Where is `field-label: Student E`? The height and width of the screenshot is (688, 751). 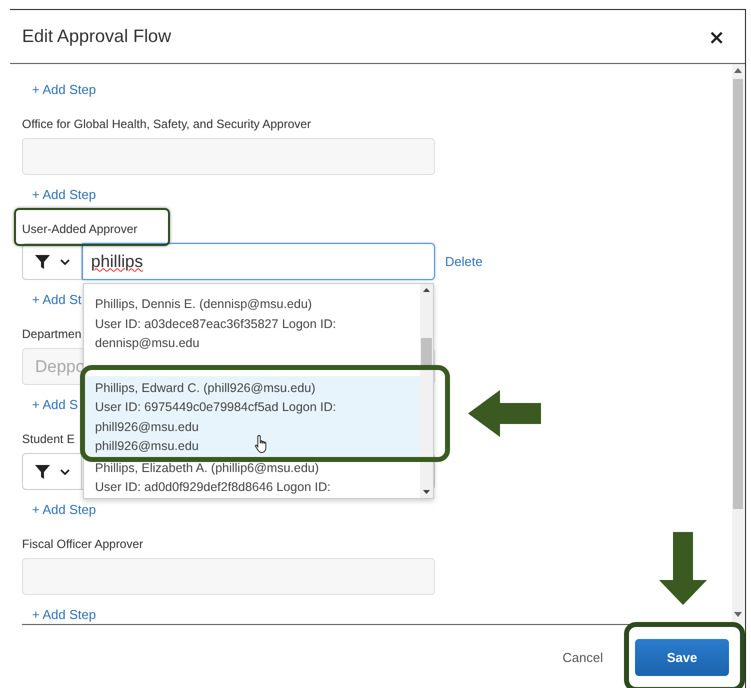 field-label: Student E is located at coordinates (48, 439).